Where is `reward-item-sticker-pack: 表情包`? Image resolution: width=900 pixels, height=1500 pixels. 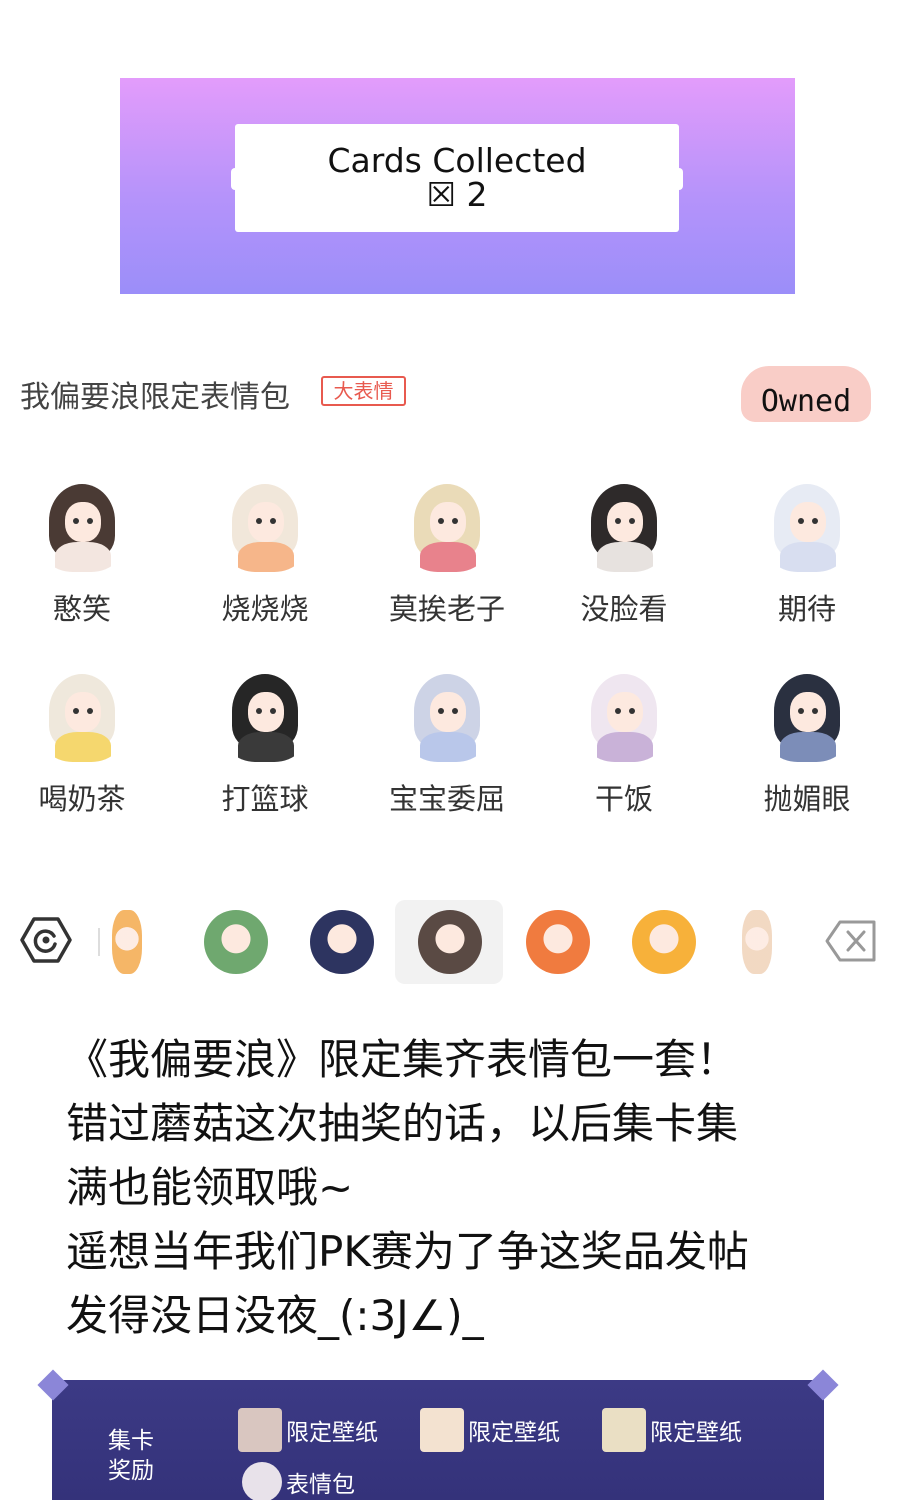 reward-item-sticker-pack: 表情包 is located at coordinates (298, 1481).